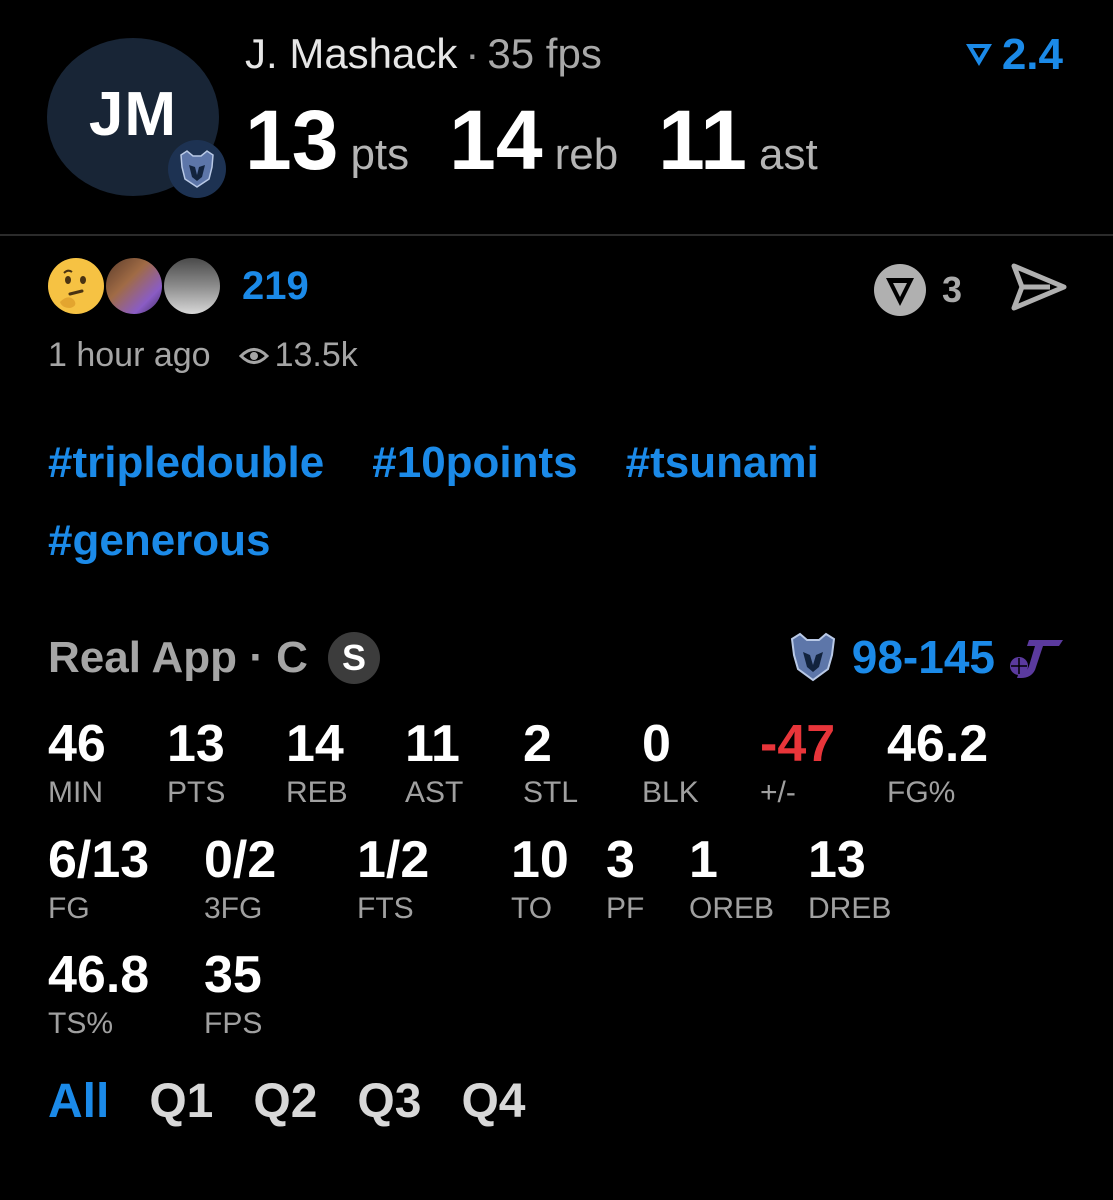 Image resolution: width=1113 pixels, height=1200 pixels. What do you see at coordinates (385, 908) in the screenshot?
I see `stat-label: FTS` at bounding box center [385, 908].